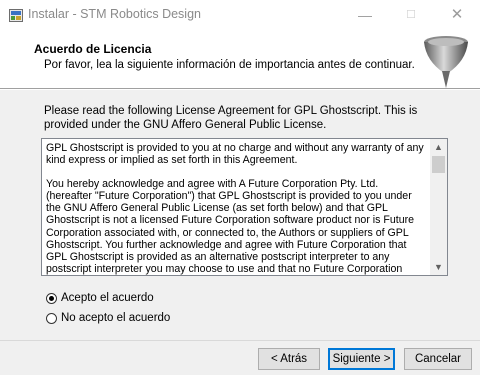 The width and height of the screenshot is (480, 375). Describe the element at coordinates (365, 15) in the screenshot. I see `minimize-button: —` at that location.